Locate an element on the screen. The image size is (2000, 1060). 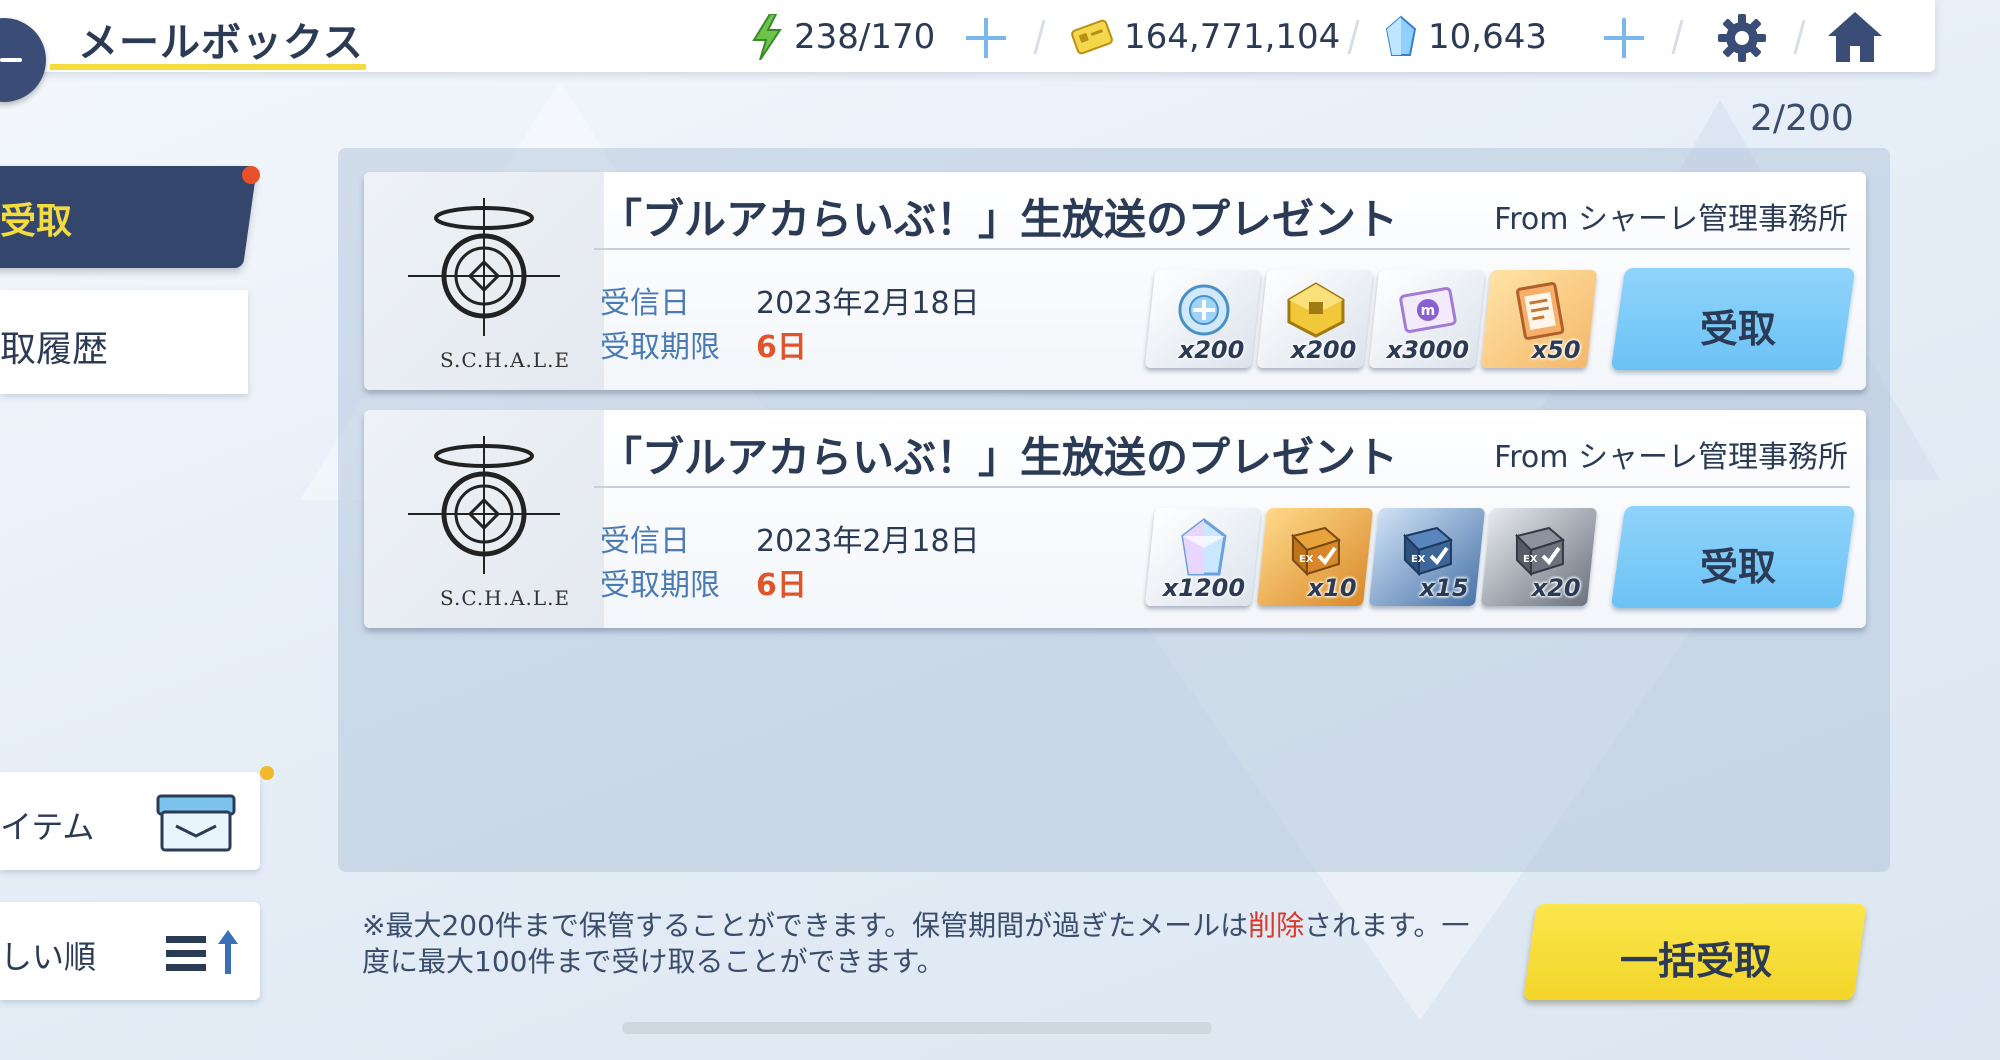
note-text: ※最大200件まで保管することができます。保管期間が過ぎたメールは is located at coordinates (805, 925).